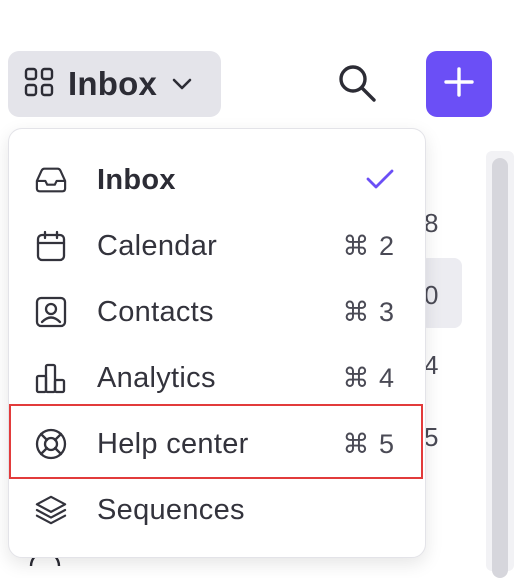  I want to click on menu-item-label: Analytics, so click(156, 377).